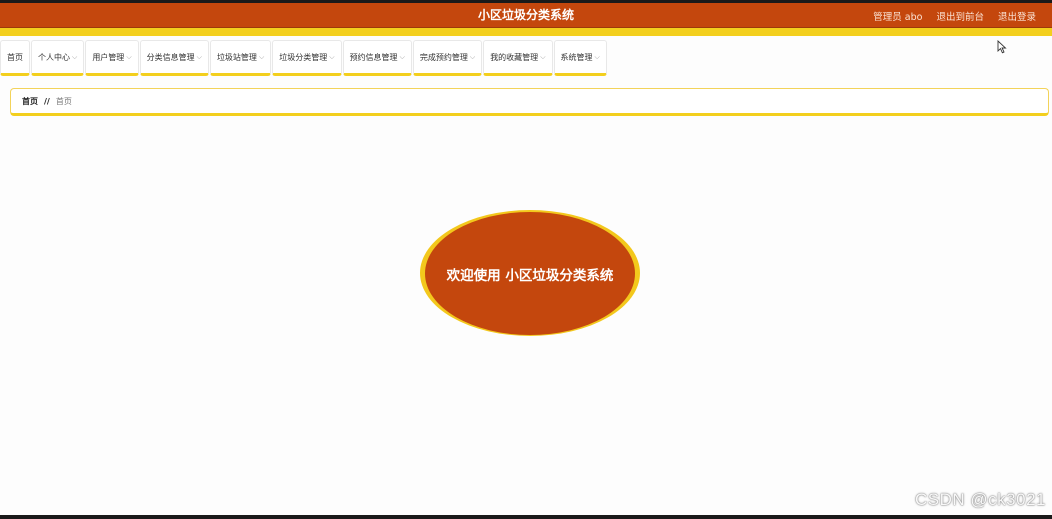 Image resolution: width=1052 pixels, height=519 pixels. Describe the element at coordinates (373, 57) in the screenshot. I see `nav-item-label: 预约信息管理` at that location.